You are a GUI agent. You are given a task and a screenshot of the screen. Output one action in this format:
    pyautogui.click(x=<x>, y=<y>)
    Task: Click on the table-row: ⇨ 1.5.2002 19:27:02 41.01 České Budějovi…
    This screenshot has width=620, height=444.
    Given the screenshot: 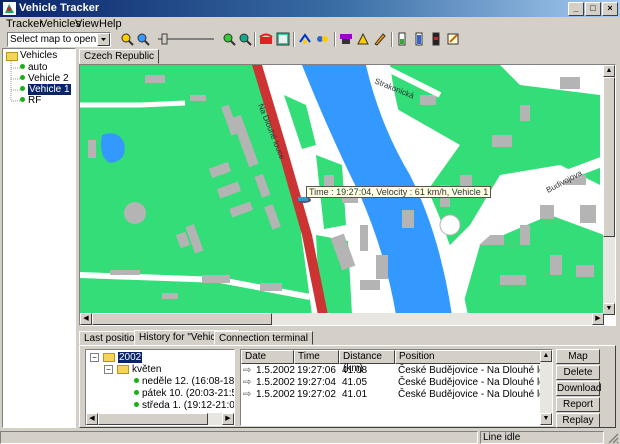 What is the action you would take?
    pyautogui.click(x=396, y=395)
    